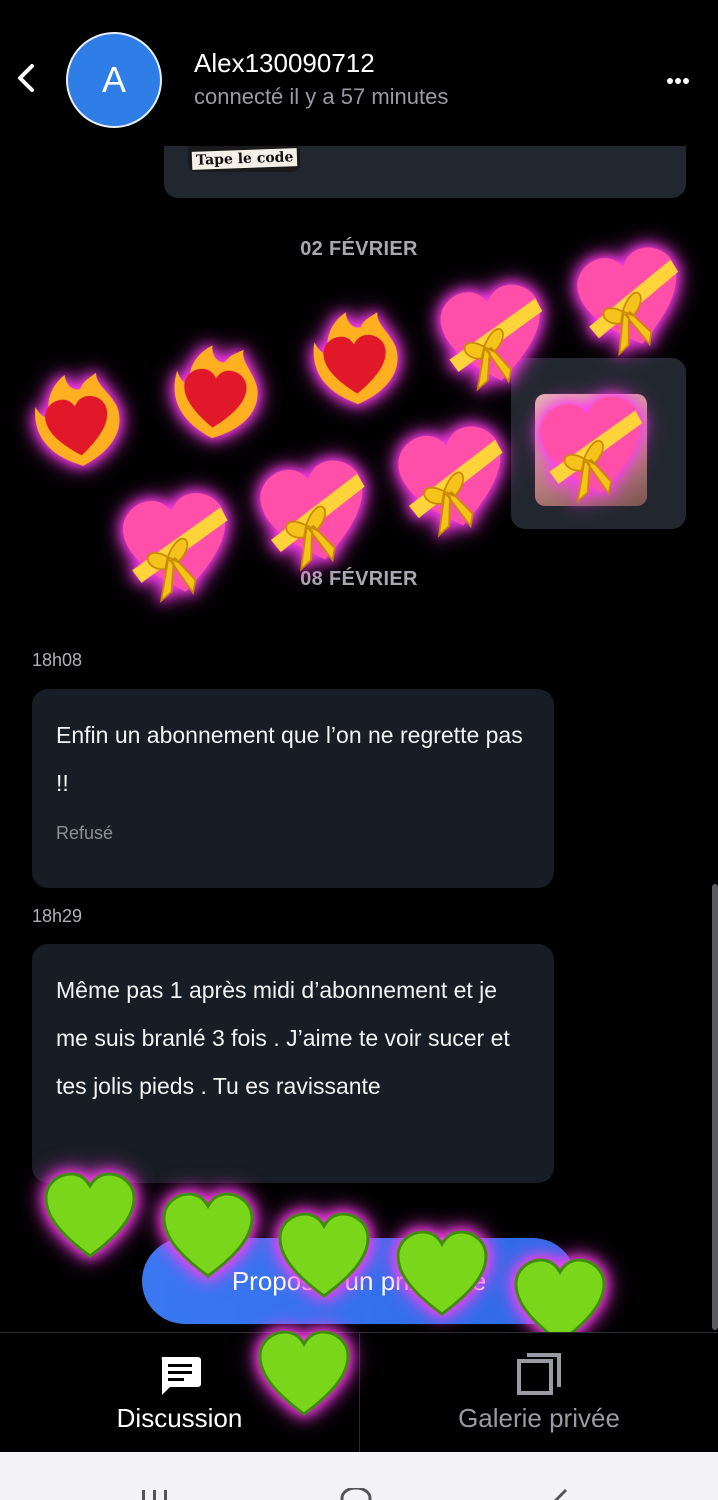  I want to click on back-button, so click(27, 78).